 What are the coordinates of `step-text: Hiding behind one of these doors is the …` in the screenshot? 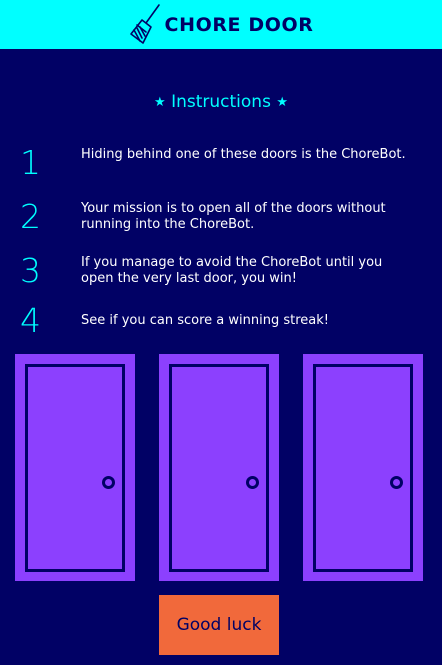 It's located at (243, 154).